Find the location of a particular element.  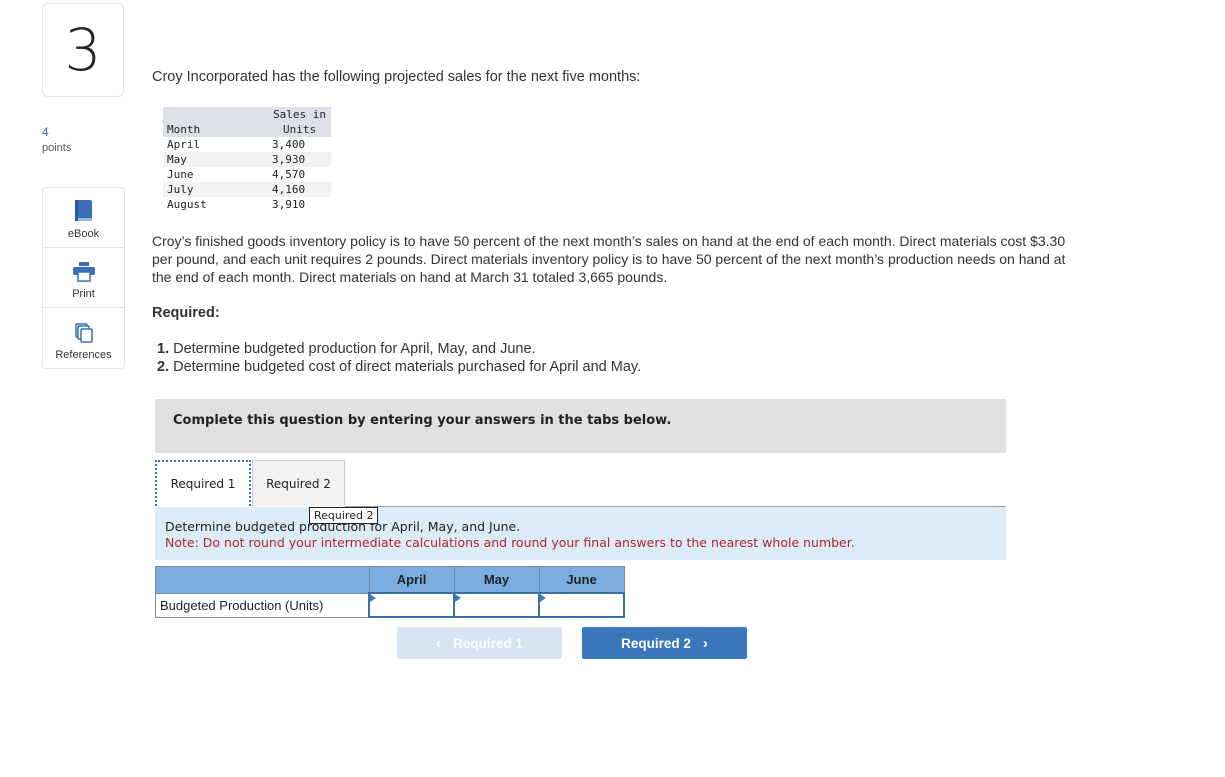

may-cell is located at coordinates (496, 605).